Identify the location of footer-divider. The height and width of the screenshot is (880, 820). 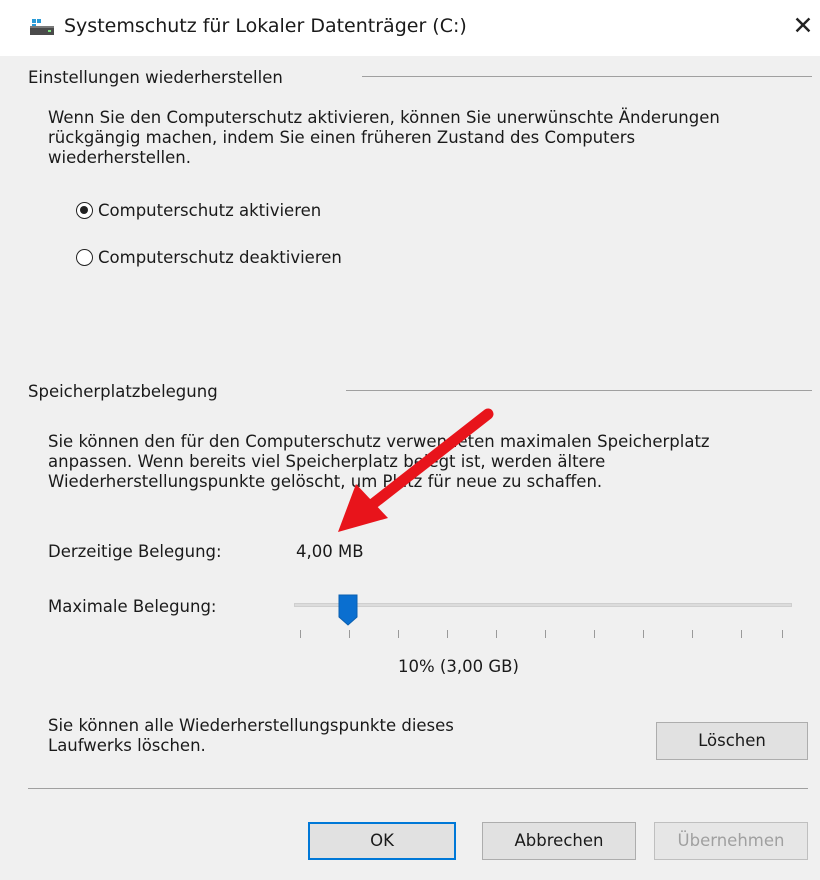
(418, 788).